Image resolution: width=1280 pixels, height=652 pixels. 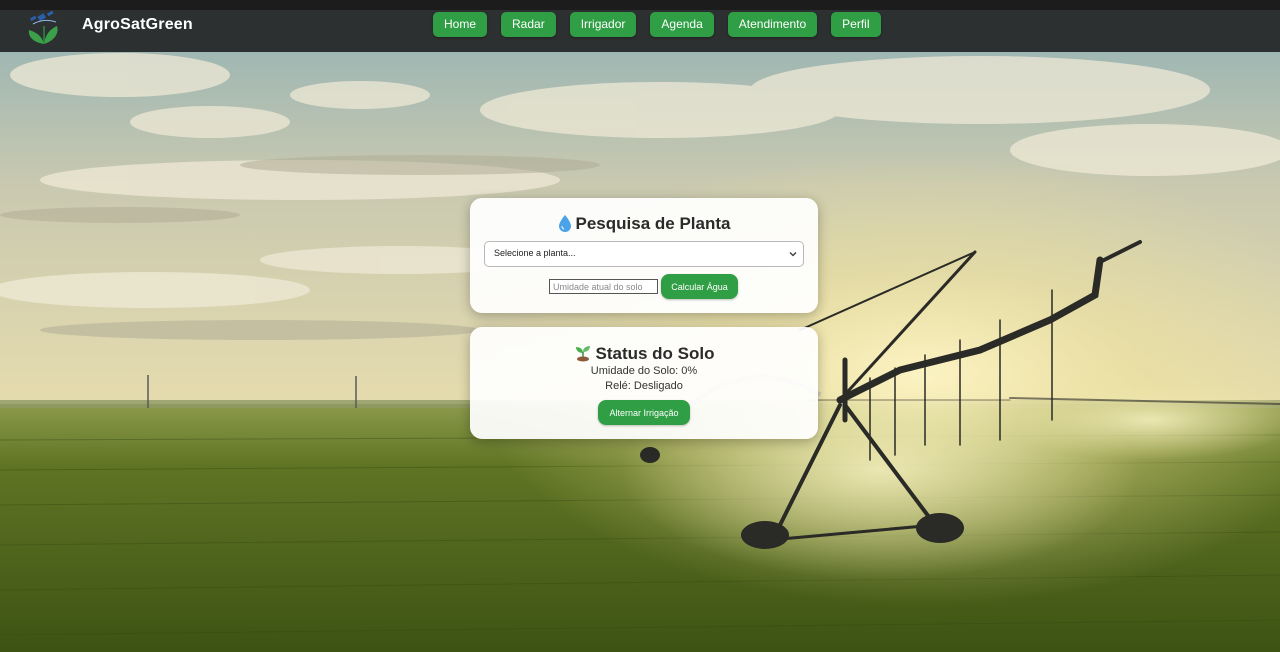 I want to click on brand-title: AgroSatGreen, so click(x=137, y=24).